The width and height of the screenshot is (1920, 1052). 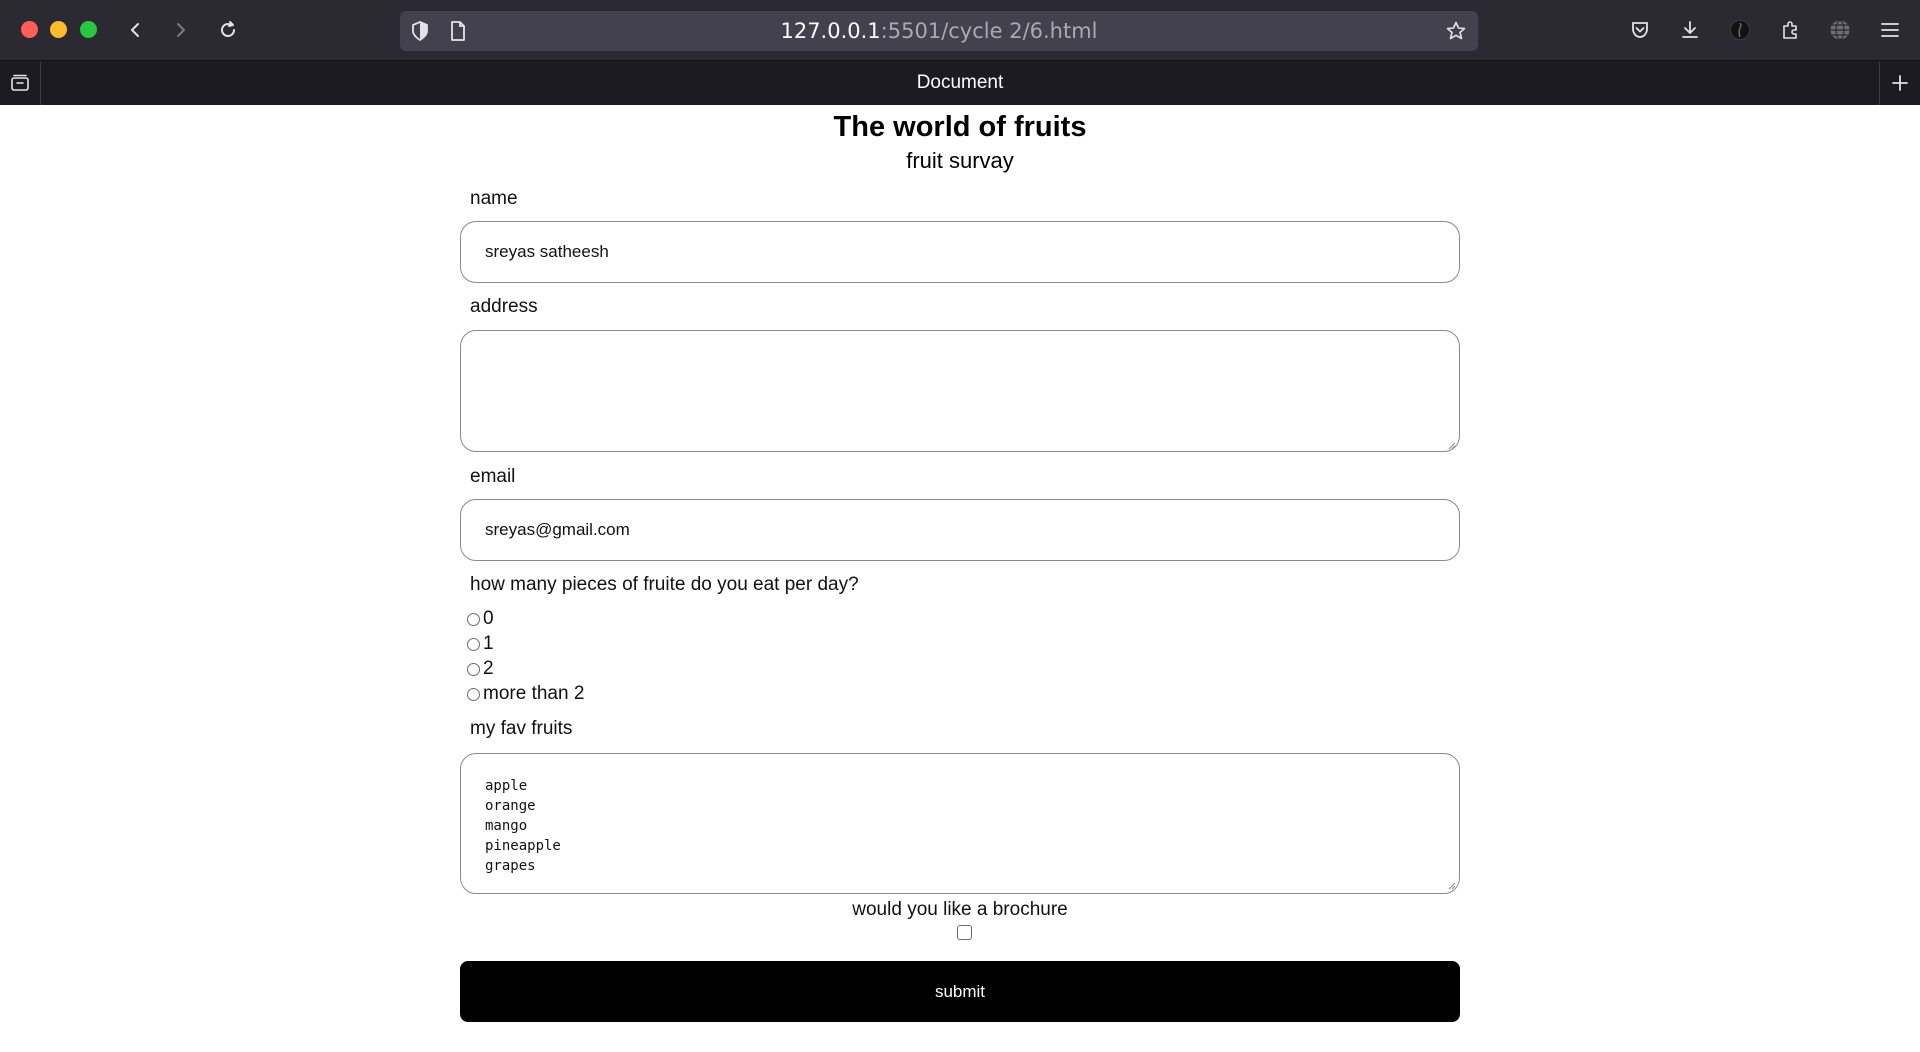 What do you see at coordinates (960, 991) in the screenshot?
I see `submit-button: submit` at bounding box center [960, 991].